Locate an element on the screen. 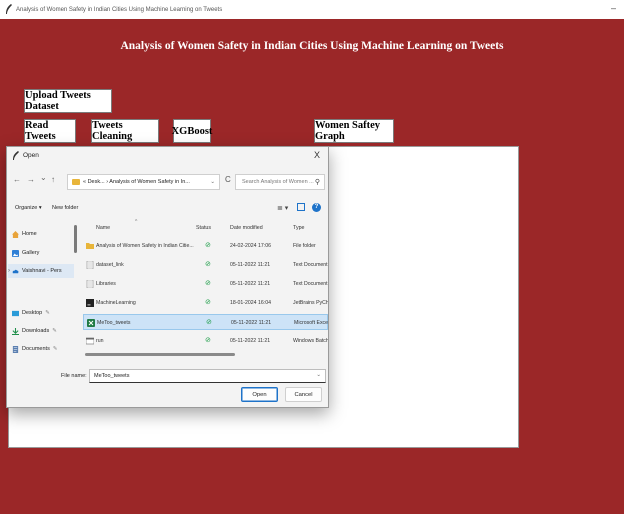 The height and width of the screenshot is (514, 624). back-arrow-icon: ← is located at coordinates (17, 179).